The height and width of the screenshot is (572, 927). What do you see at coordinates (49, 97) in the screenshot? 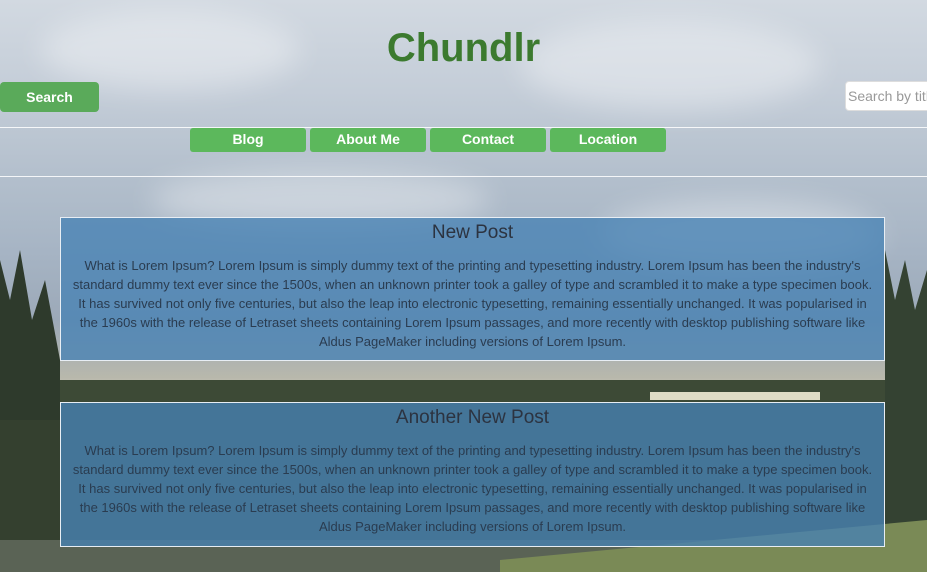
I see `search-button: Search` at bounding box center [49, 97].